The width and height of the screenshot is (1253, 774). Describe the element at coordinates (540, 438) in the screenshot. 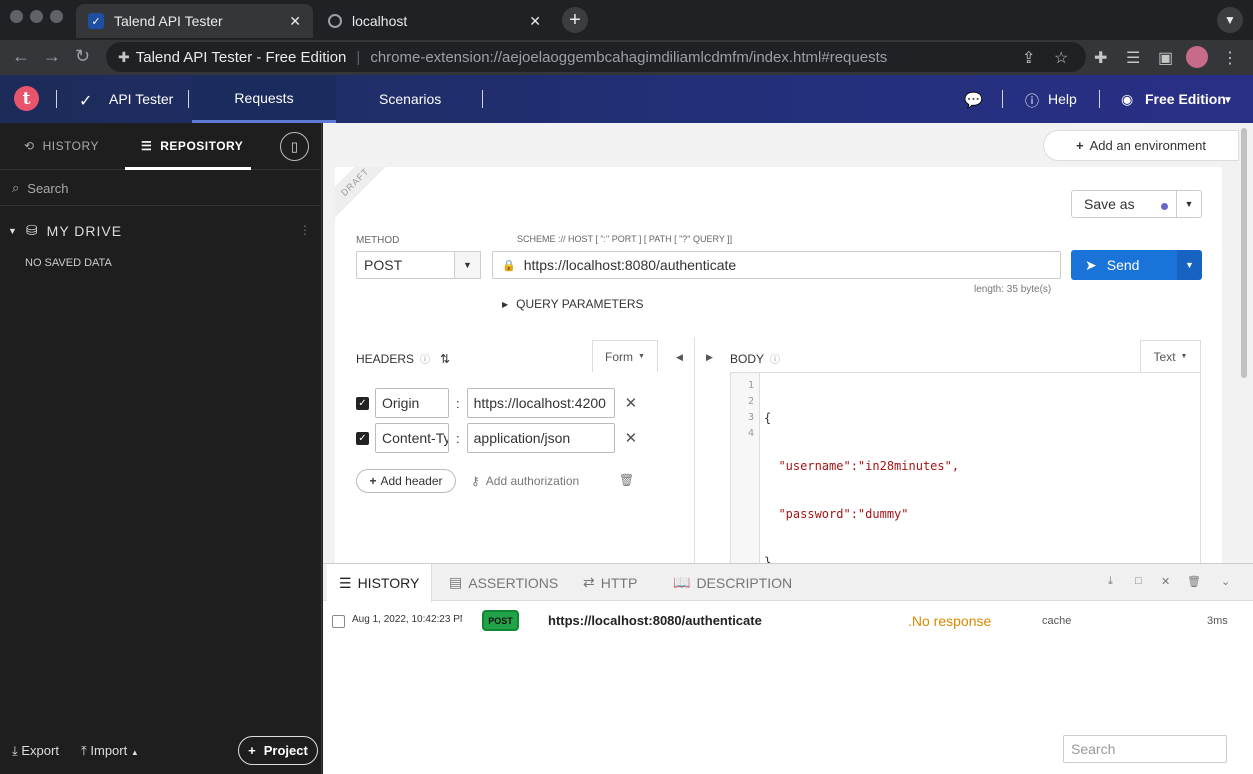

I see `header-value-input: application/json` at that location.